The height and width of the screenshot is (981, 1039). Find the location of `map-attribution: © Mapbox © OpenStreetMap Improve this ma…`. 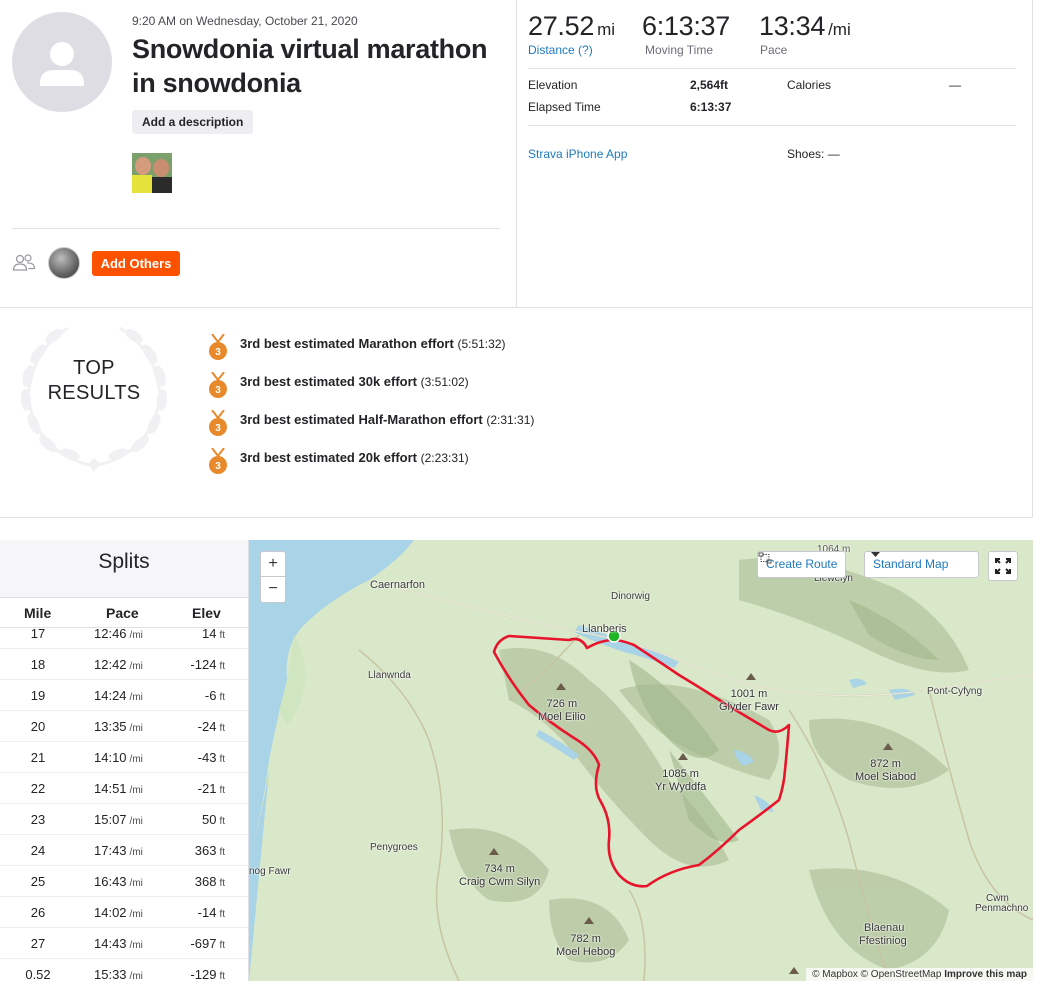

map-attribution: © Mapbox © OpenStreetMap Improve this ma… is located at coordinates (919, 974).